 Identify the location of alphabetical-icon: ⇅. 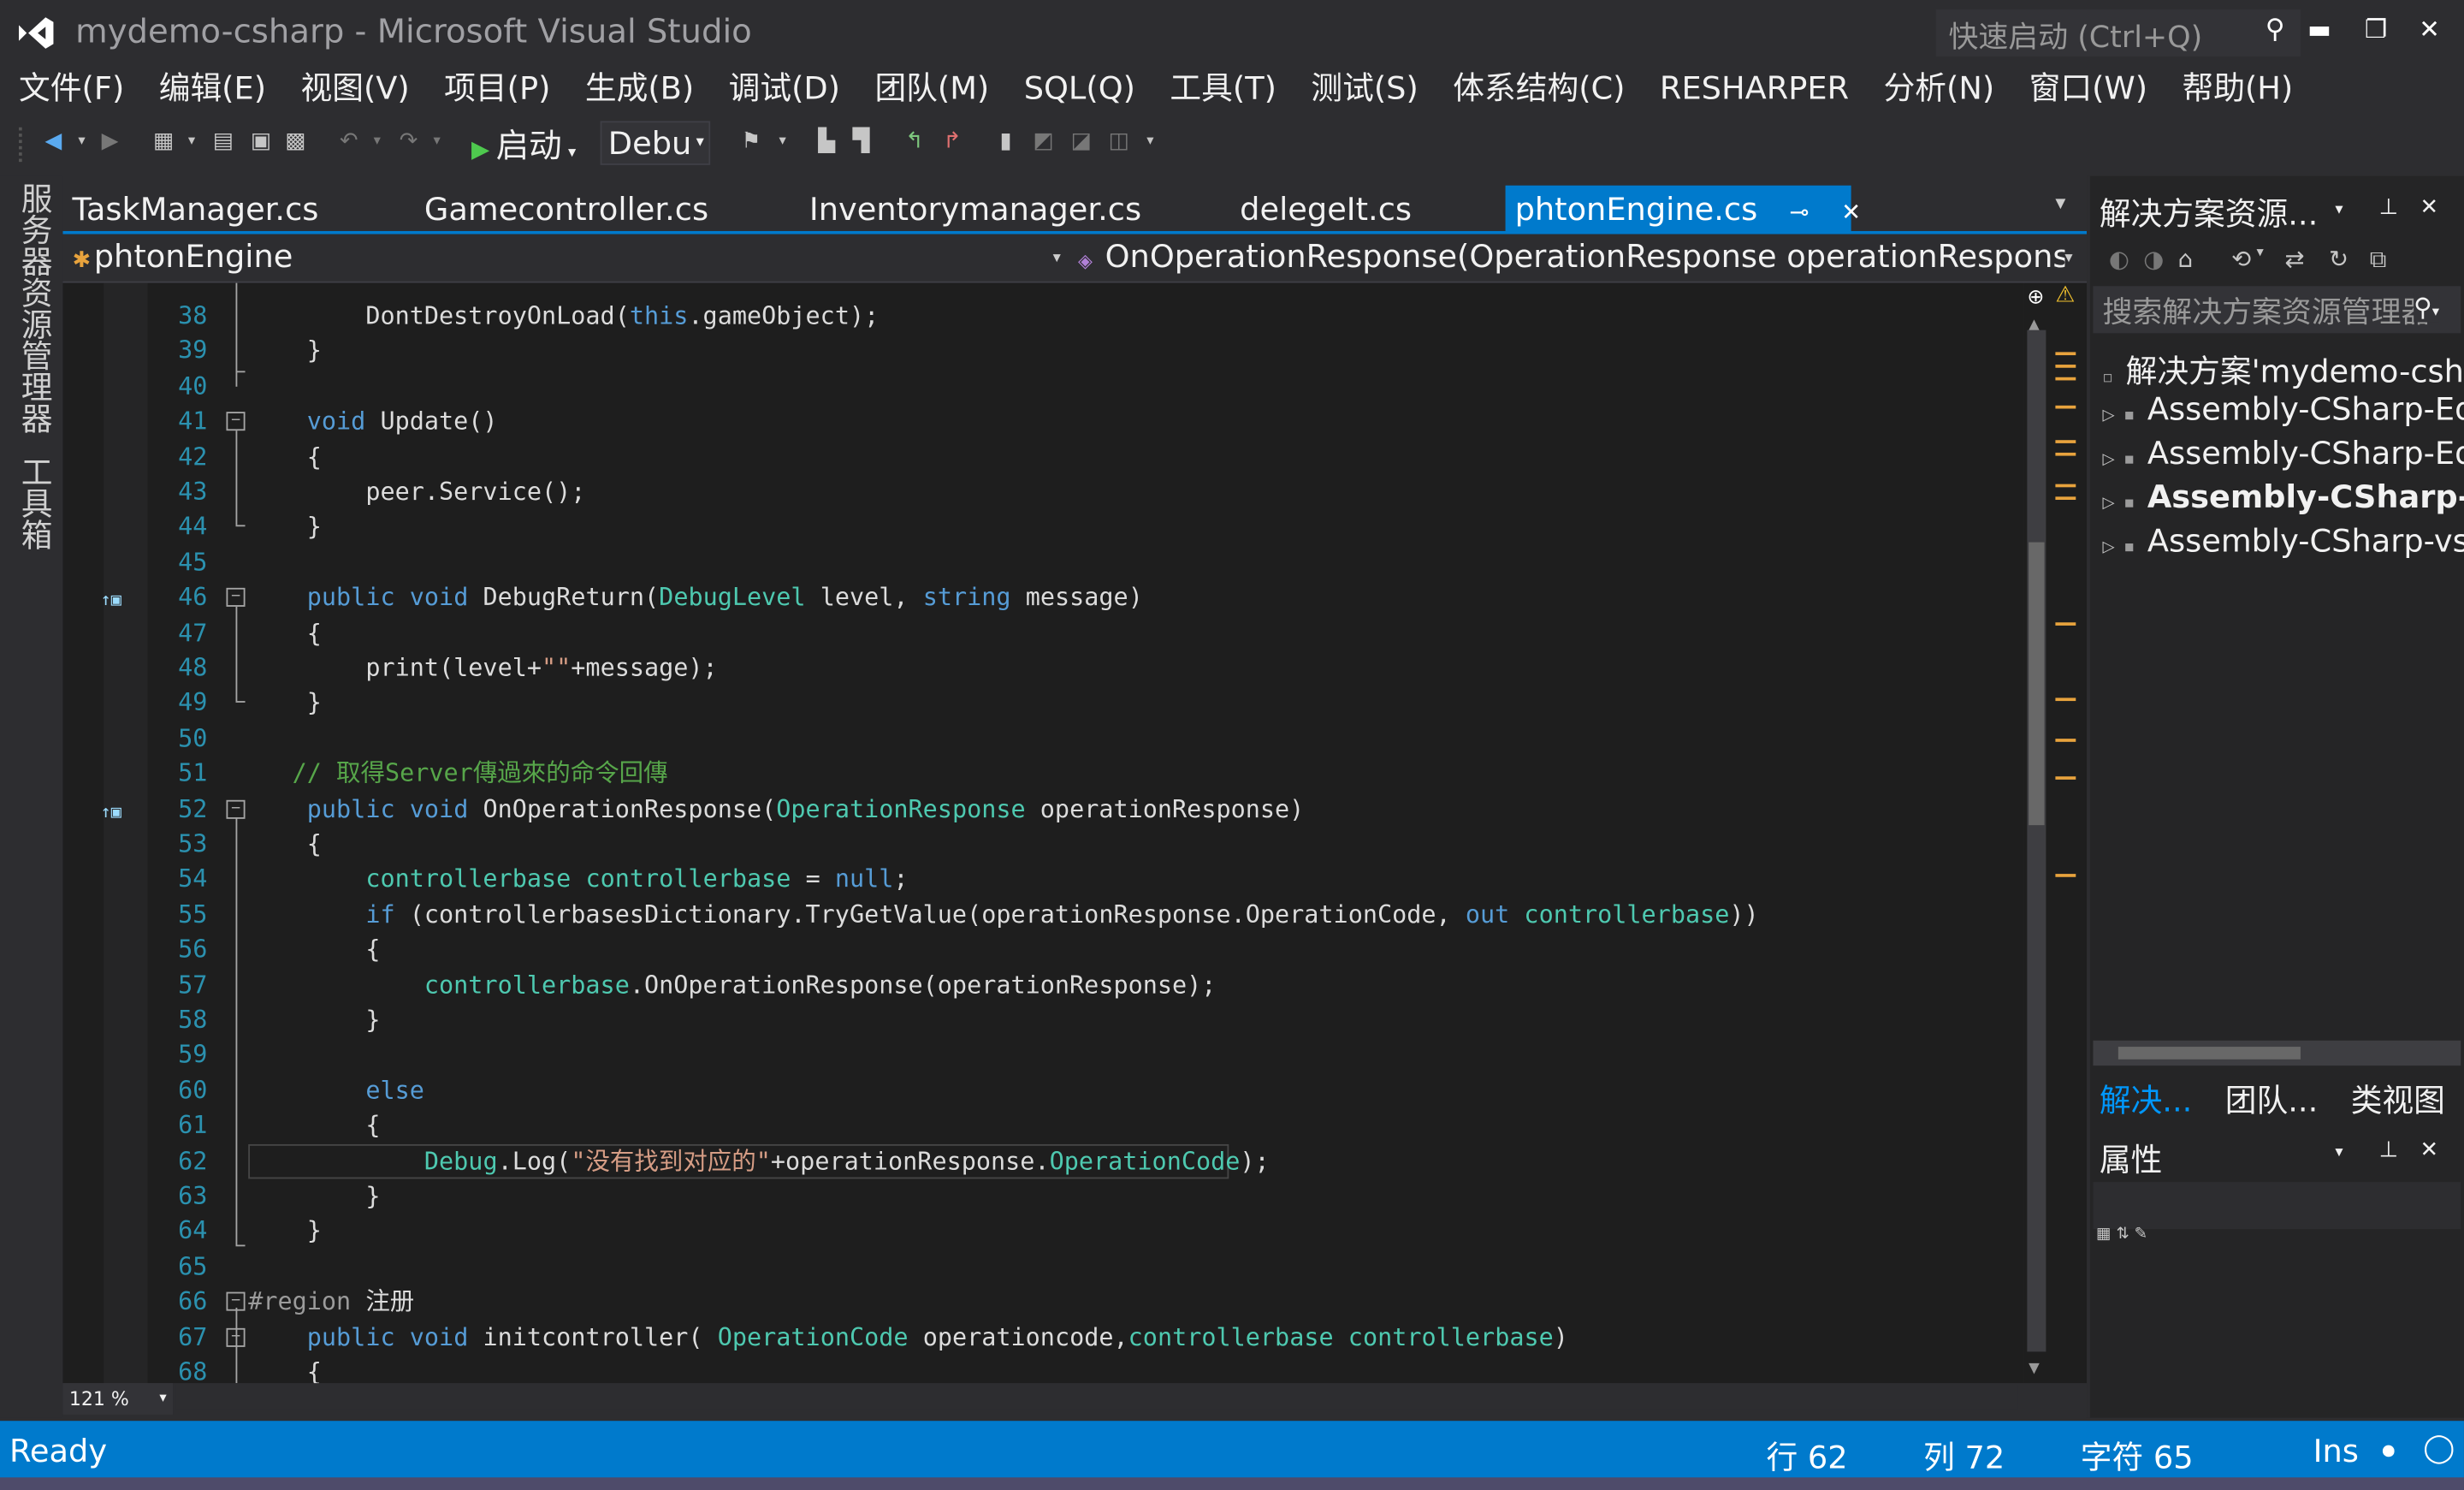
(2122, 1234).